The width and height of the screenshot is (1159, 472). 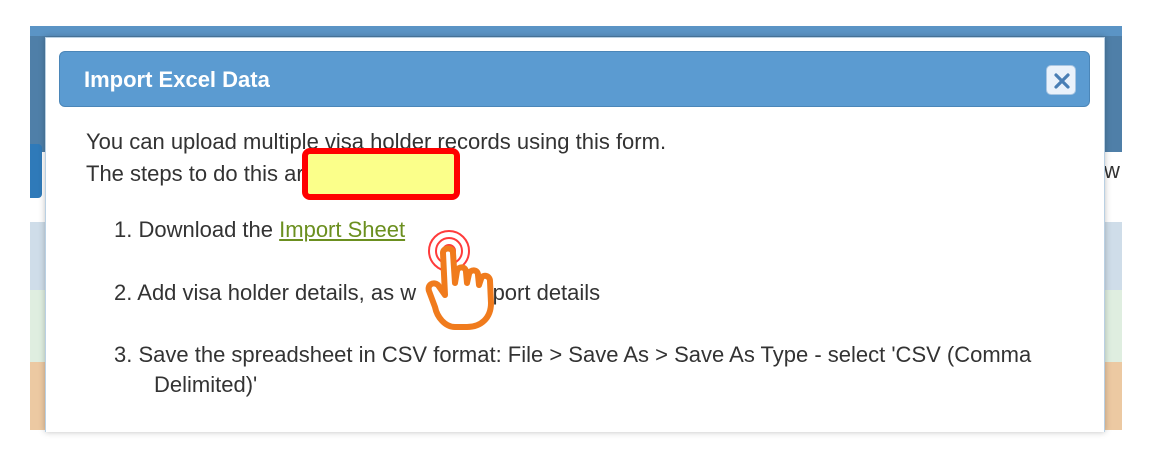 I want to click on step-number: 2., so click(x=123, y=292).